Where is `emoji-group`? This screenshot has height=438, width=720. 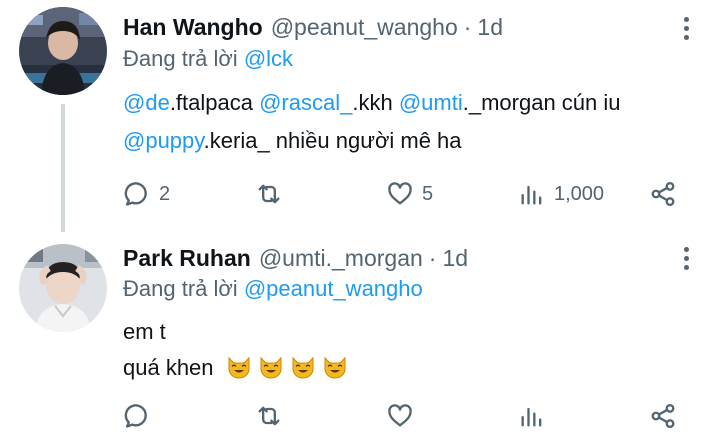
emoji-group is located at coordinates (284, 367).